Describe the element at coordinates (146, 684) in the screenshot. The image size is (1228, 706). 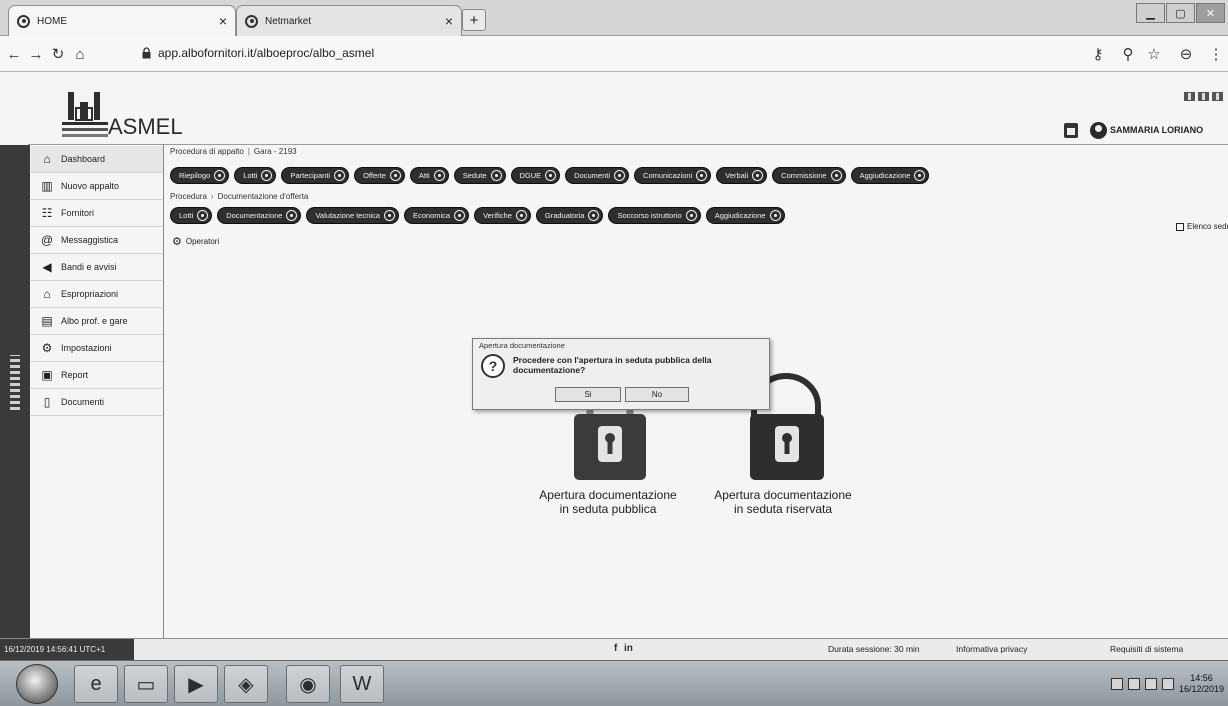
I see `file-explorer-icon: ▭` at that location.